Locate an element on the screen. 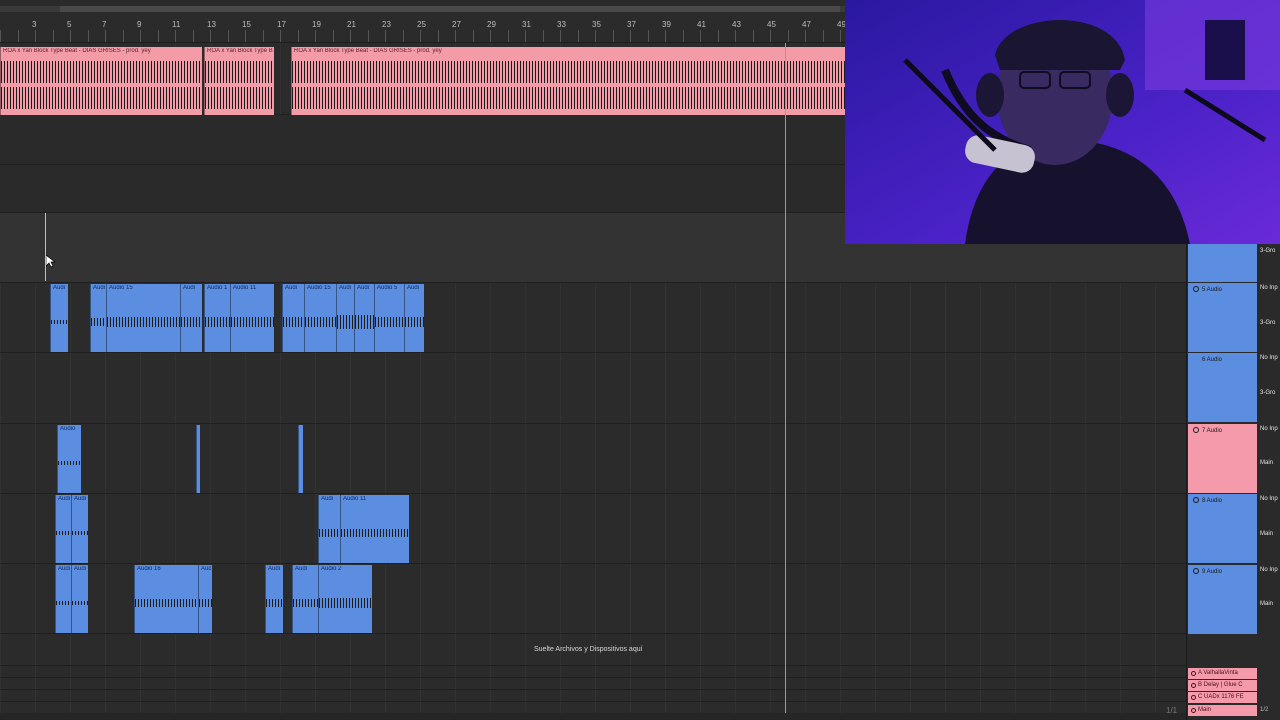 The width and height of the screenshot is (1280, 720). bar-number: 29 is located at coordinates (491, 24).